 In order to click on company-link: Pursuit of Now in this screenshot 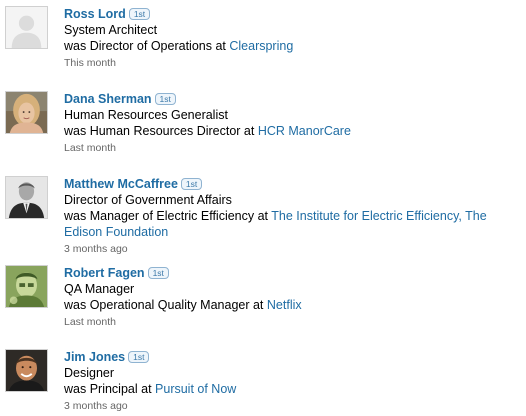, I will do `click(195, 389)`.